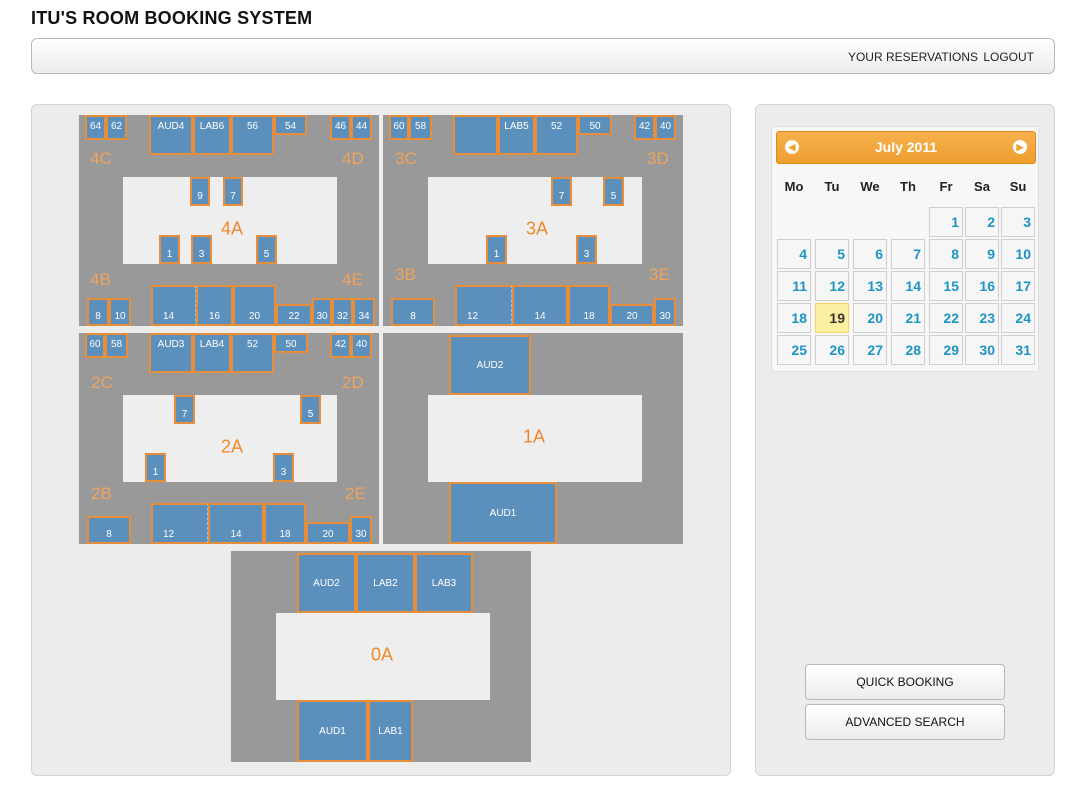 The image size is (1088, 785). Describe the element at coordinates (322, 312) in the screenshot. I see `room-4-30: 30` at that location.